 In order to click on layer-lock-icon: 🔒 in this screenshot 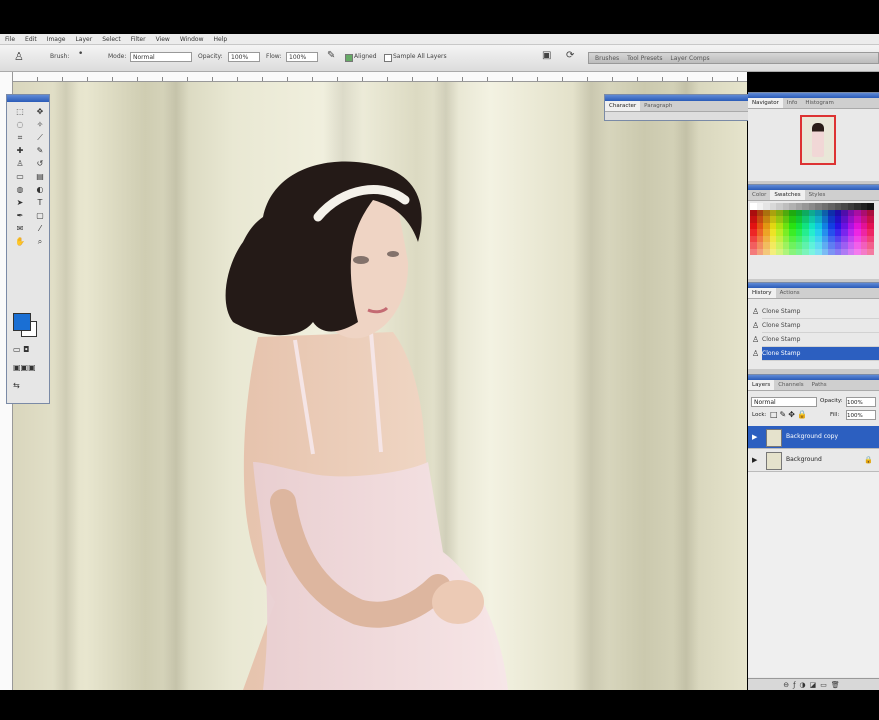, I will do `click(868, 460)`.